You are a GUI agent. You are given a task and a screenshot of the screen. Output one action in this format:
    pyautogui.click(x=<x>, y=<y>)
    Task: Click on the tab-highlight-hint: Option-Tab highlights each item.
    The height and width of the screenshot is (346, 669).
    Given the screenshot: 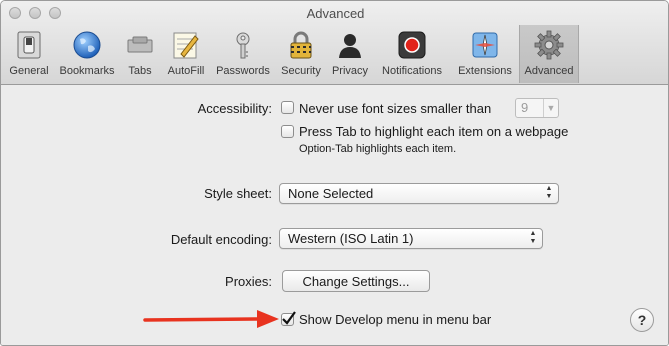 What is the action you would take?
    pyautogui.click(x=378, y=149)
    